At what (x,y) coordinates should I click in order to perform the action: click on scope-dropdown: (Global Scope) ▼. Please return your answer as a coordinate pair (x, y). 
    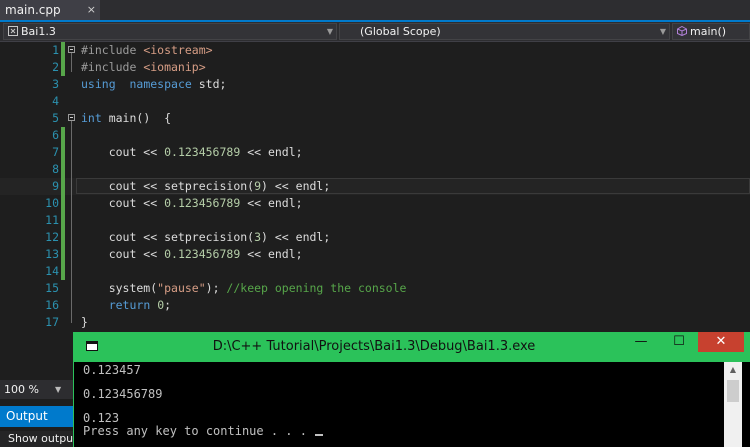
    Looking at the image, I should click on (504, 31).